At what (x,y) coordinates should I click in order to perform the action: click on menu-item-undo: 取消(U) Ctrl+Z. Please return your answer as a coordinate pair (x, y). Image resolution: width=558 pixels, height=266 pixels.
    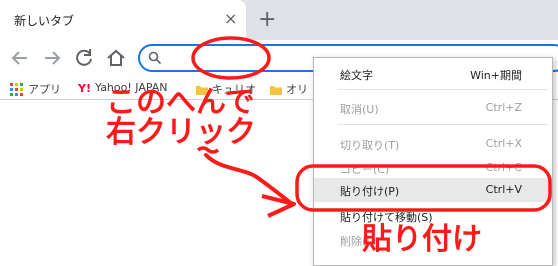
    Looking at the image, I should click on (433, 108).